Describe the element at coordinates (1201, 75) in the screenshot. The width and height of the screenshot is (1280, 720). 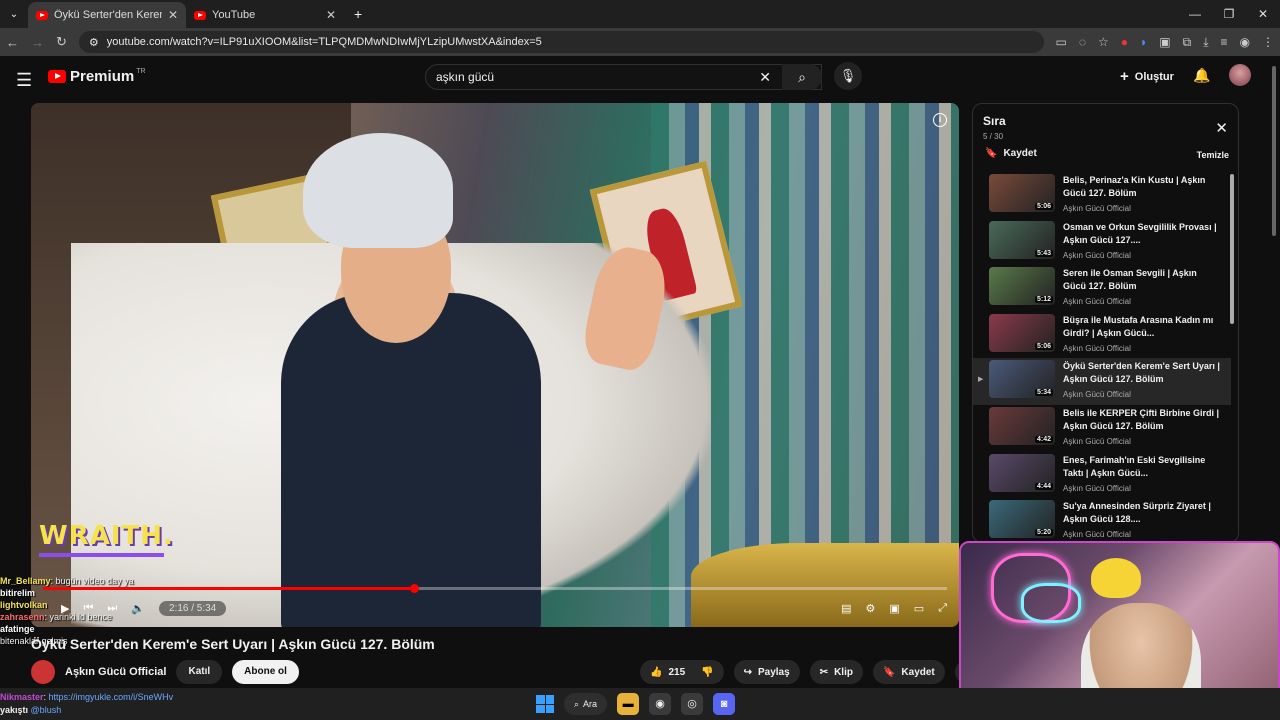
I see `notifications-bell-icon: 🔔` at that location.